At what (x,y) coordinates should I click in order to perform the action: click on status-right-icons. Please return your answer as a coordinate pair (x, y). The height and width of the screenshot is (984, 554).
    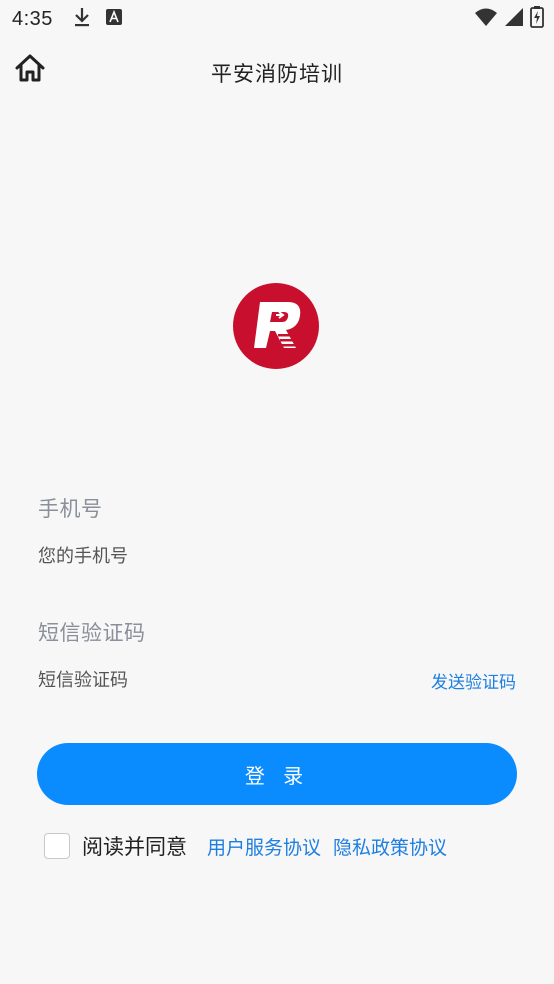
    Looking at the image, I should click on (509, 19).